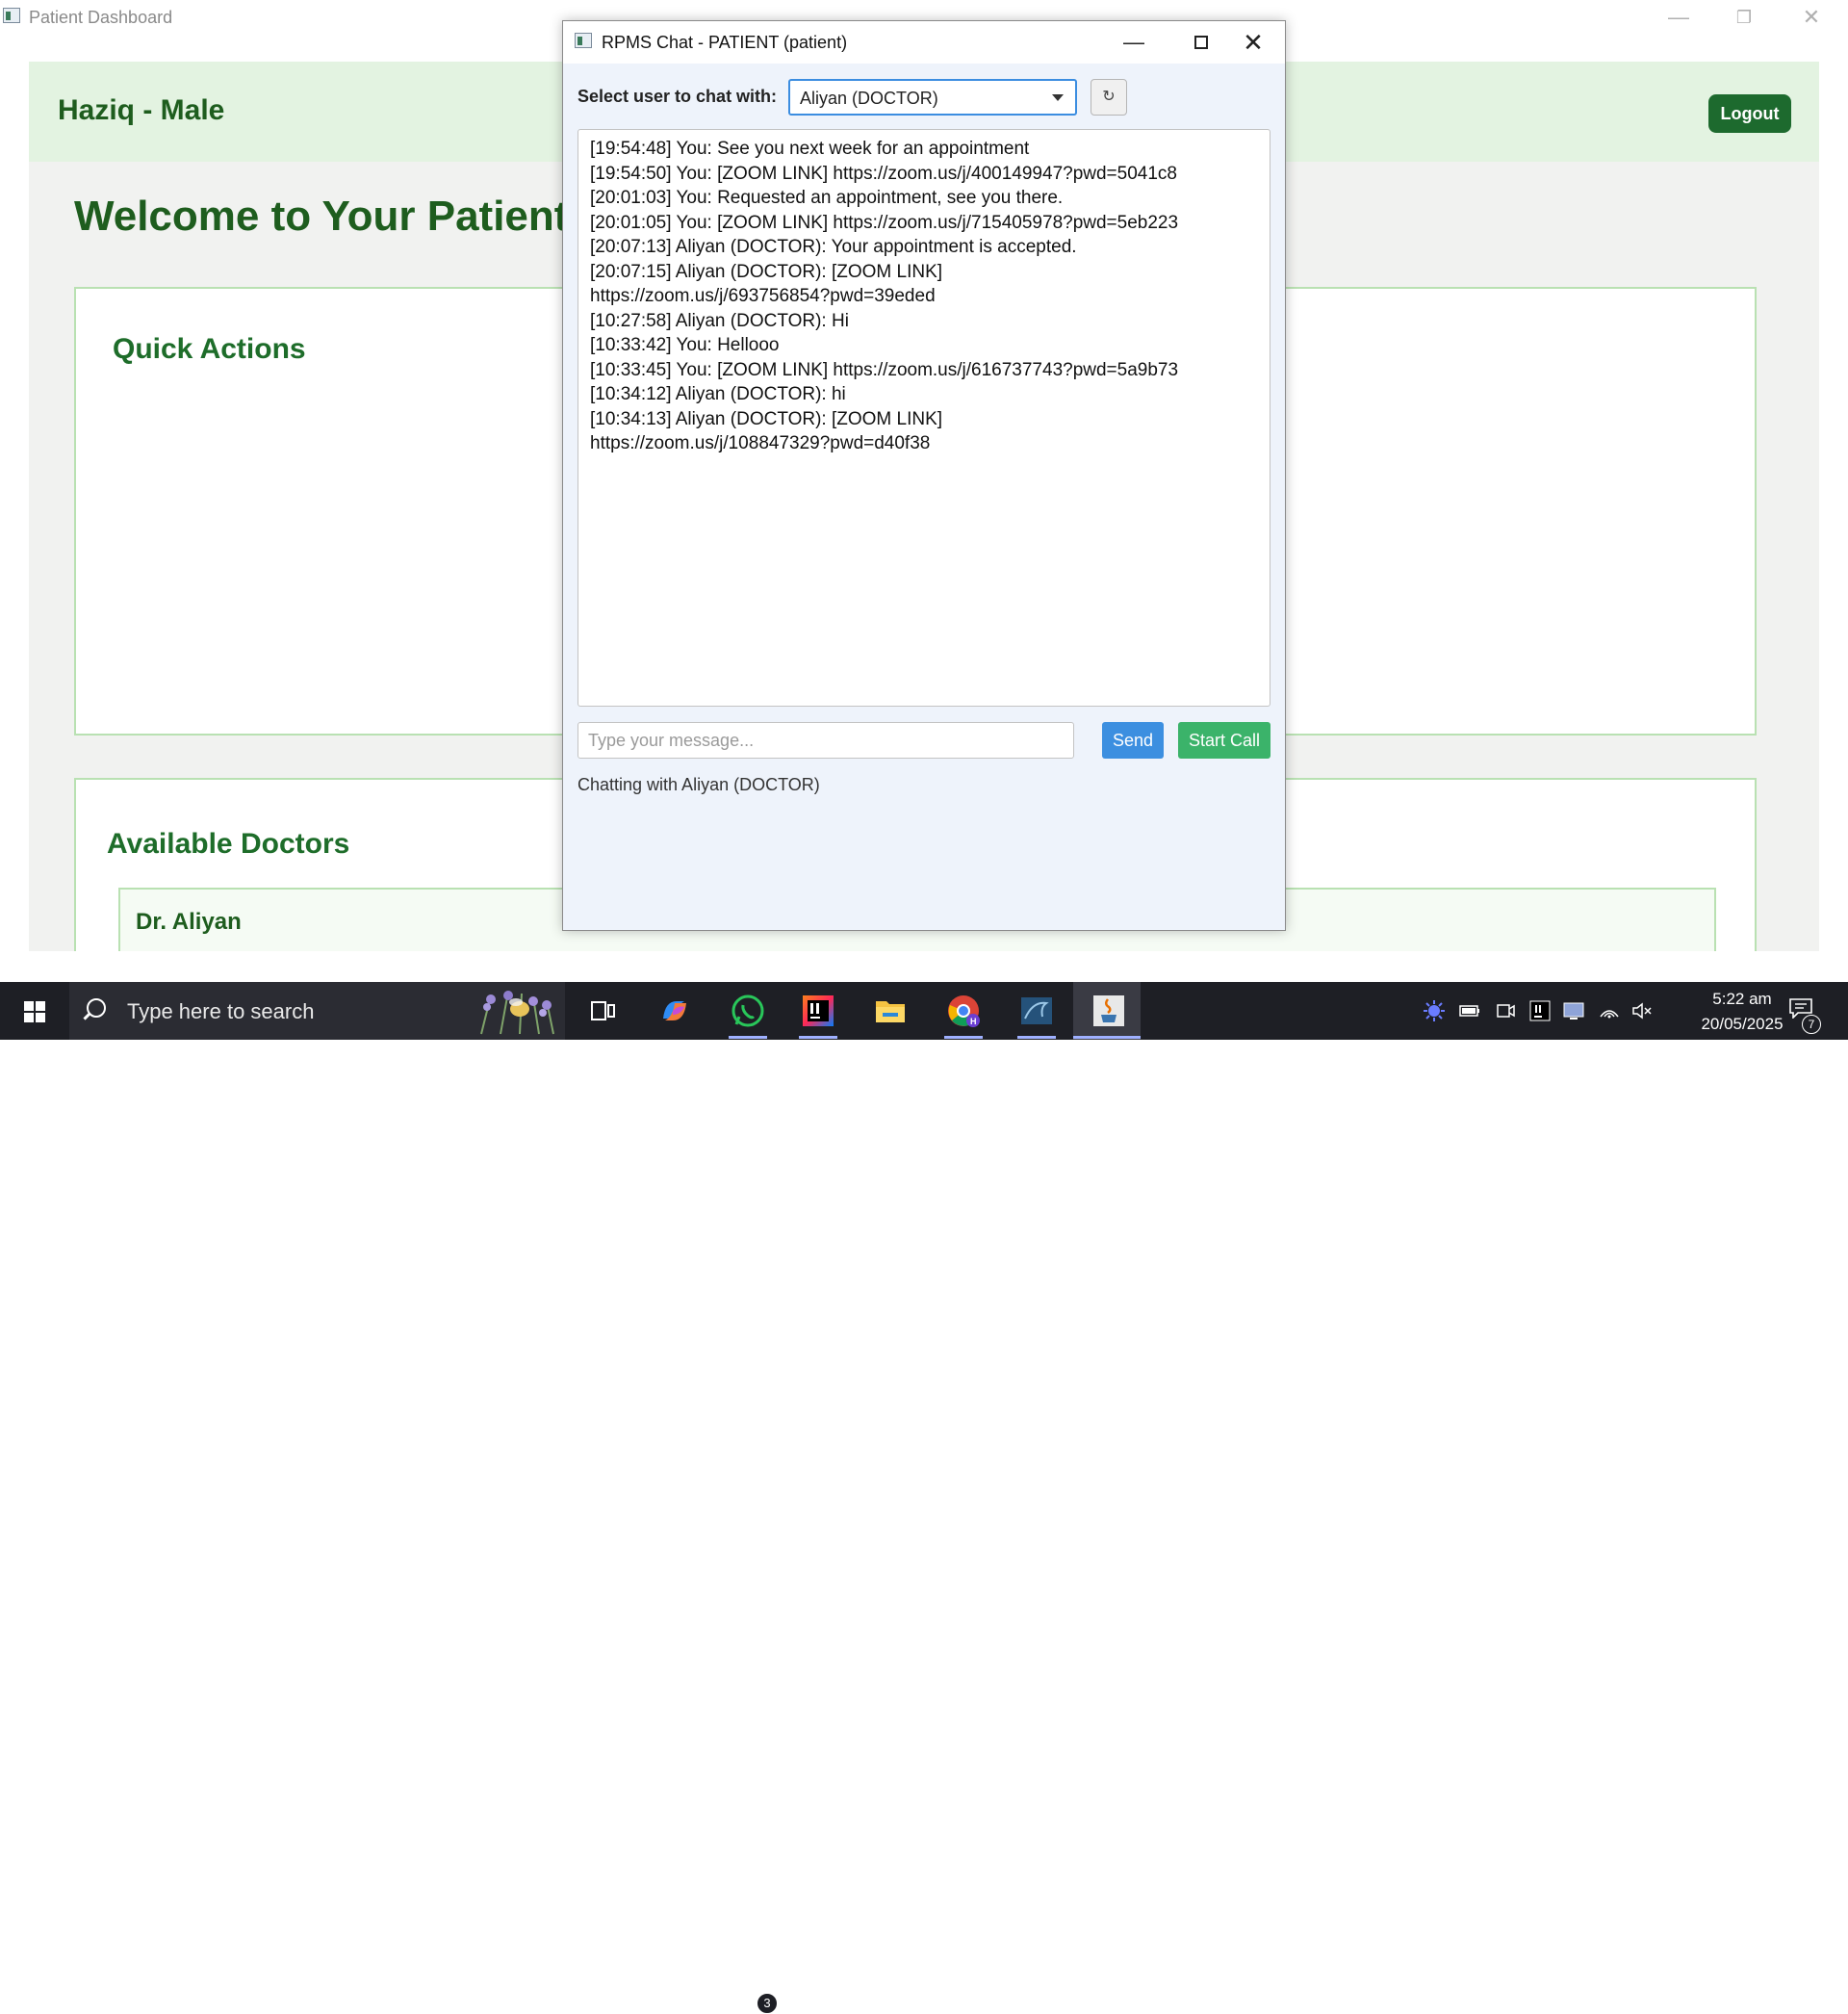  I want to click on search-icon, so click(96, 1008).